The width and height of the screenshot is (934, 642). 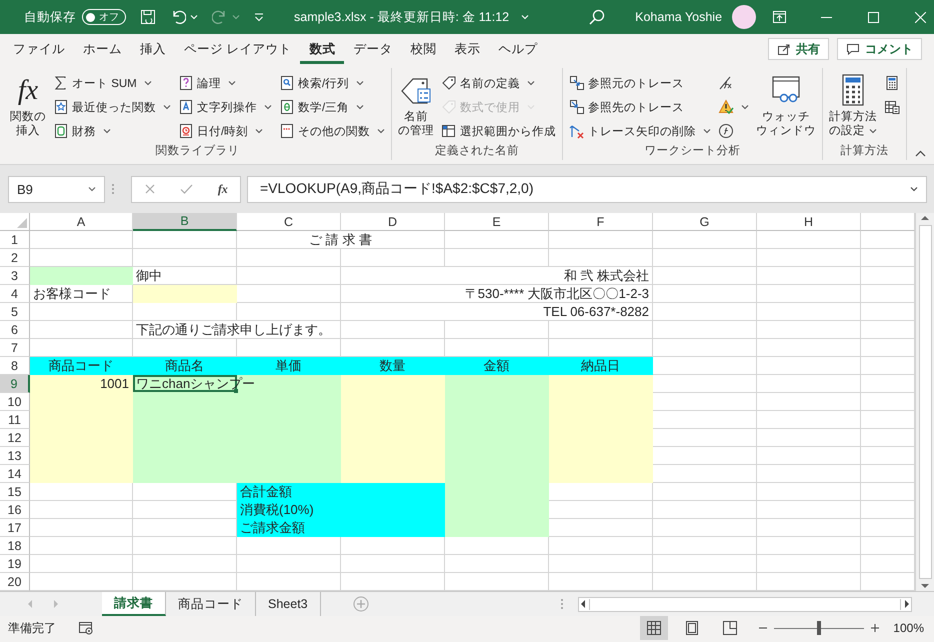 What do you see at coordinates (112, 107) in the screenshot?
I see `ribbon-button: 最近使った関数` at bounding box center [112, 107].